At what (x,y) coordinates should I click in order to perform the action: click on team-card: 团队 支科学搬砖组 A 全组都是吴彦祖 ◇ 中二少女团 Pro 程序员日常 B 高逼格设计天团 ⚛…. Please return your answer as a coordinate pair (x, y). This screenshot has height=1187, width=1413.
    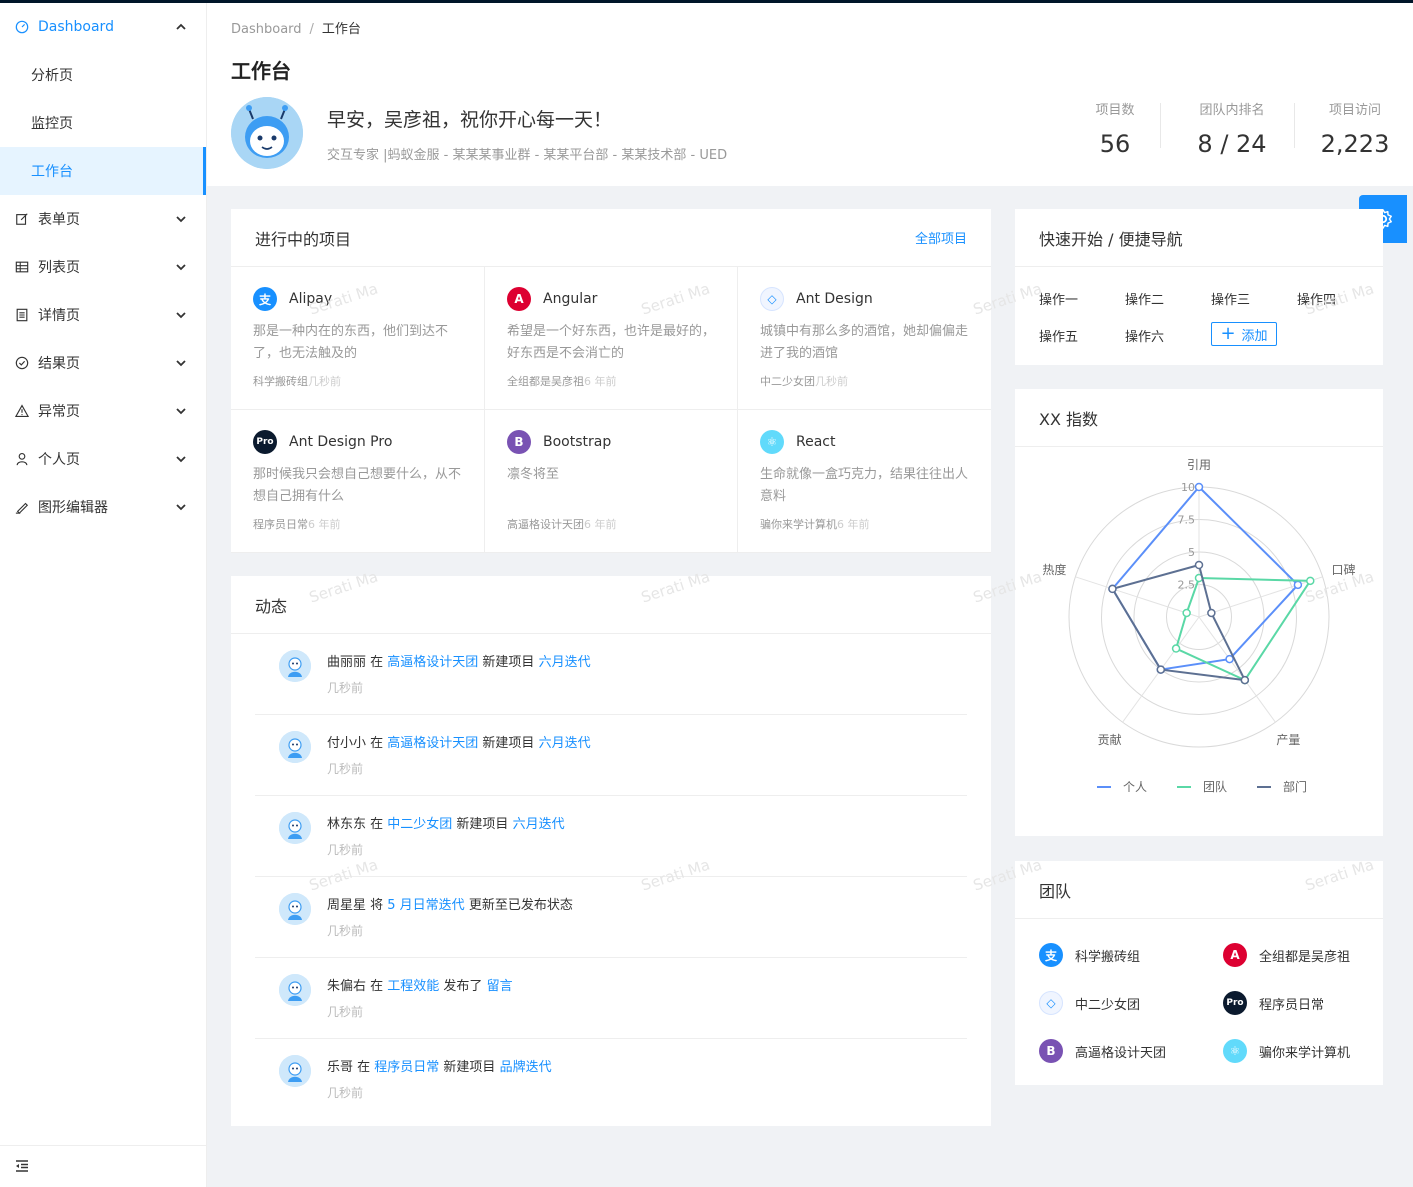
    Looking at the image, I should click on (1199, 973).